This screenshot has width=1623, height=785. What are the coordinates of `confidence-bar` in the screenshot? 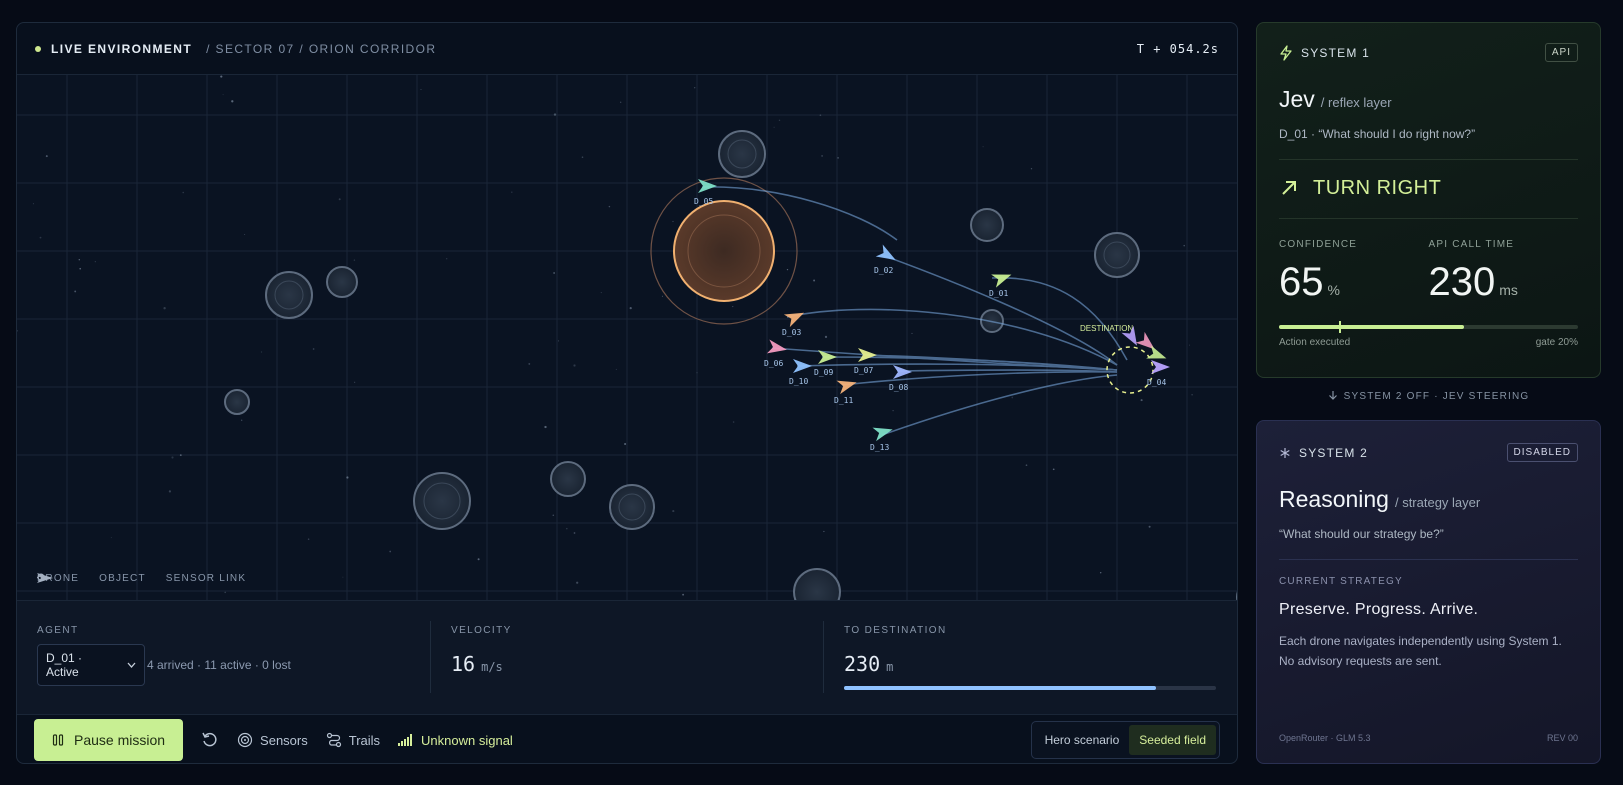 It's located at (1428, 327).